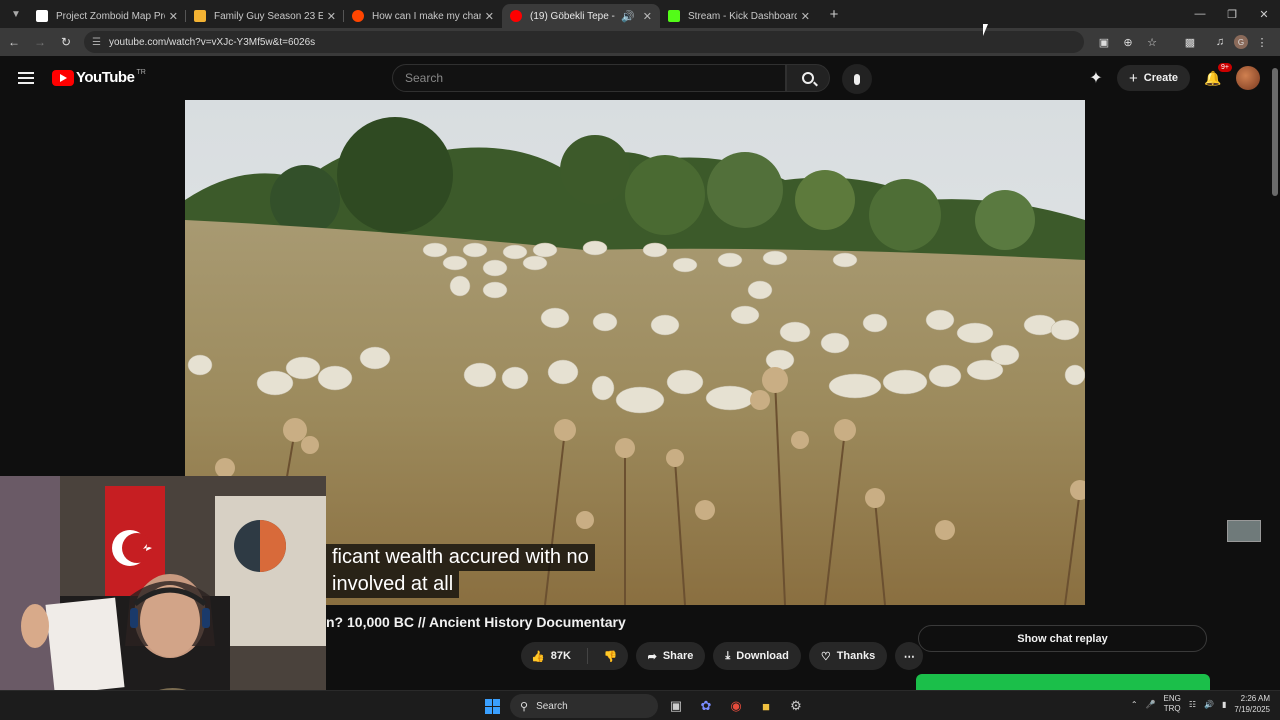 This screenshot has height=720, width=1280. I want to click on window-controls: — ❐ ✕, so click(1232, 14).